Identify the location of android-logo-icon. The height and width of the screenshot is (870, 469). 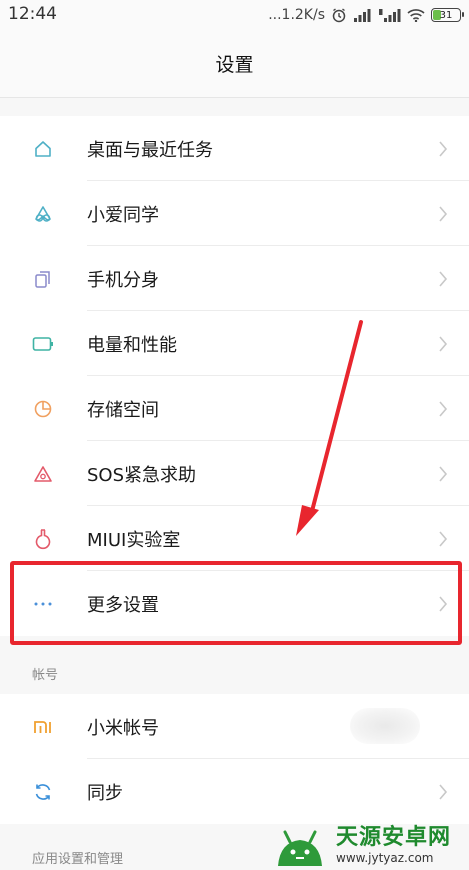
(300, 845).